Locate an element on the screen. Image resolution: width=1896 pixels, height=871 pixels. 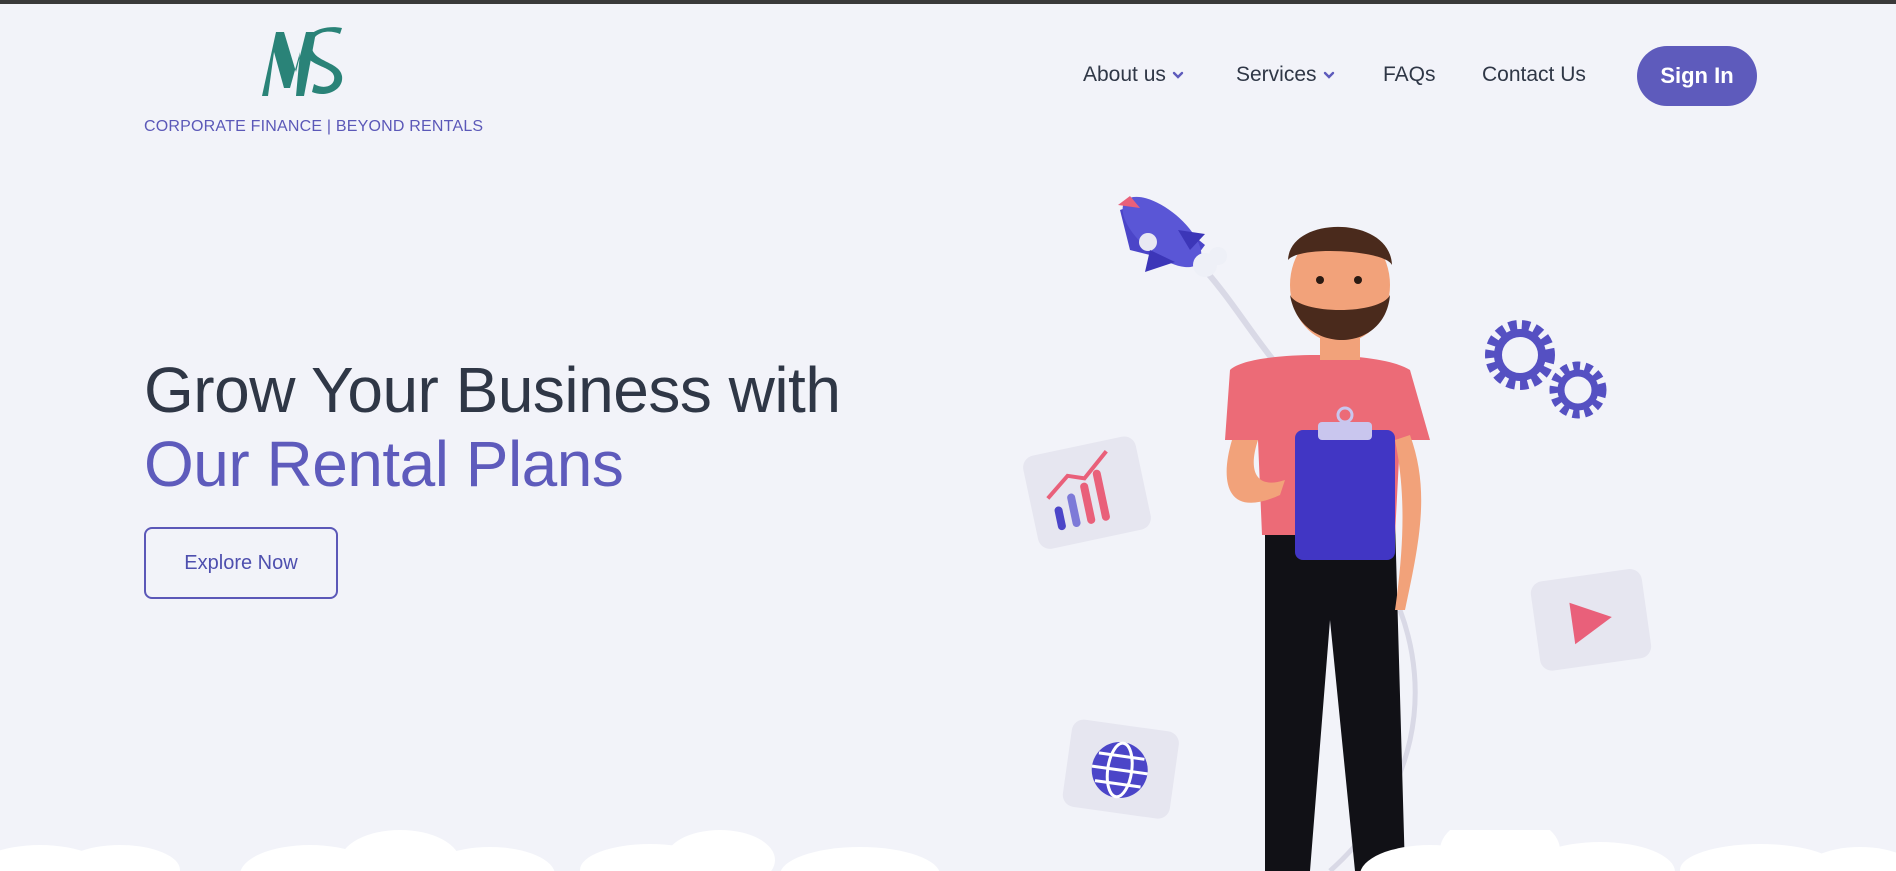
brand-tagline: CORPORATE FINANCE | BEYOND RENTALS is located at coordinates (314, 126).